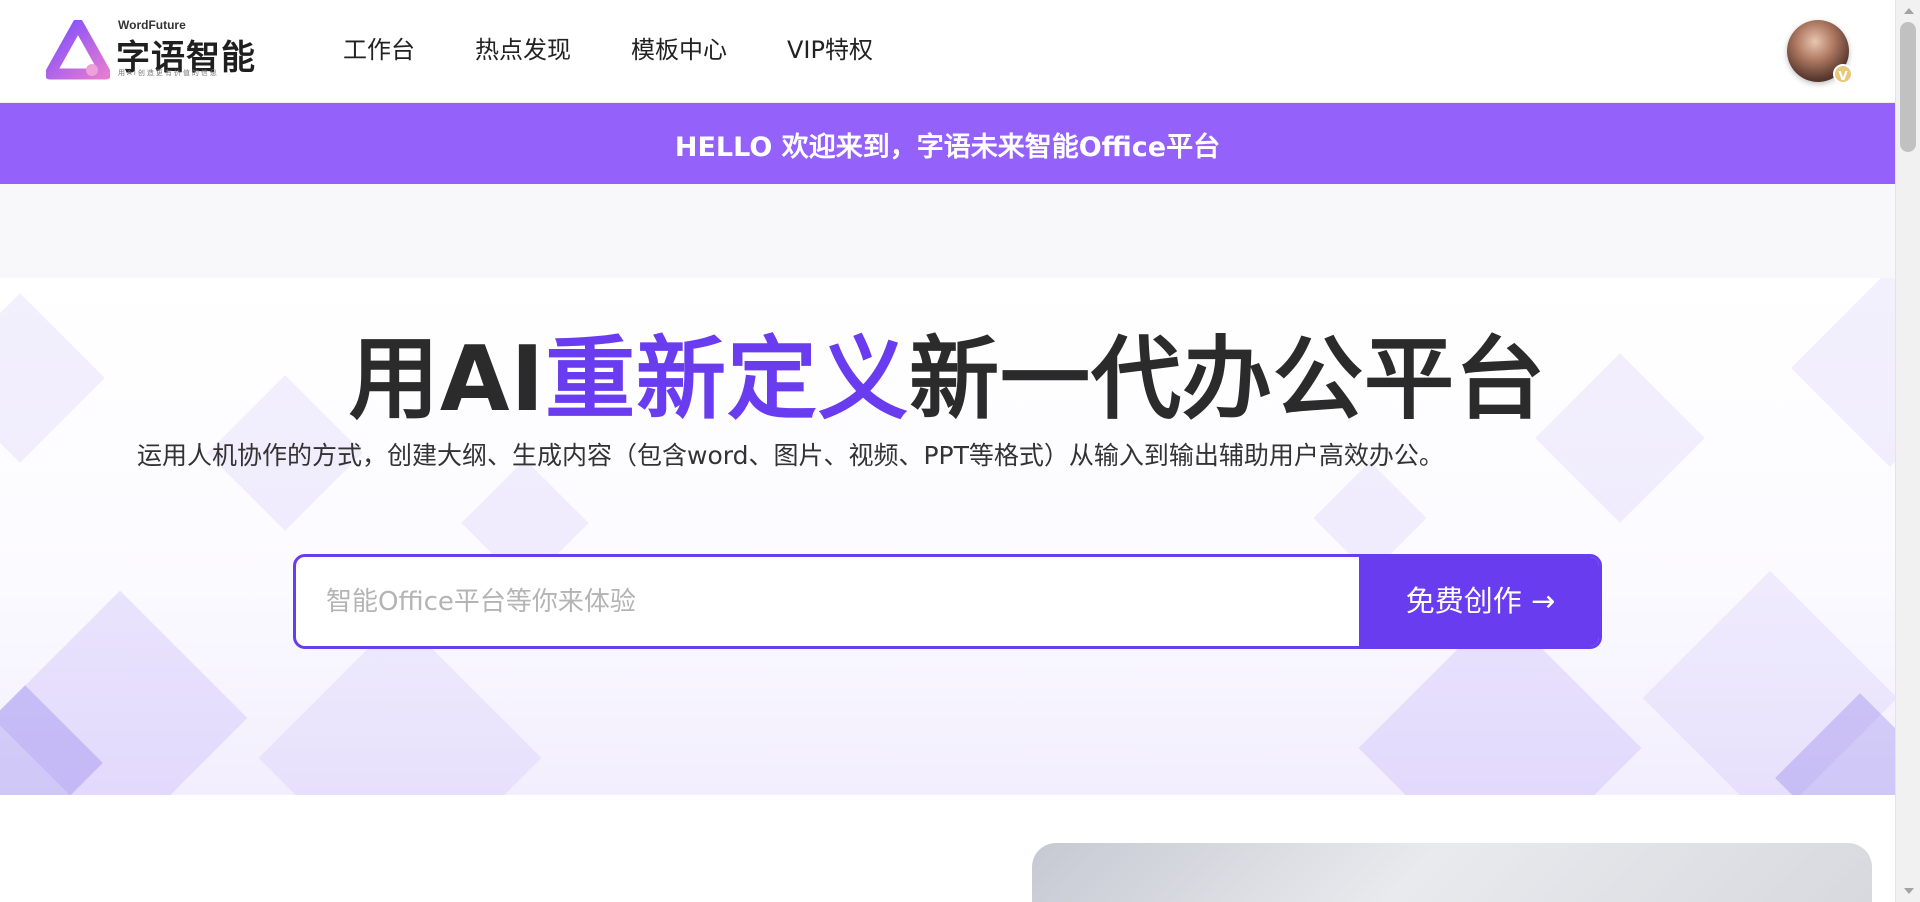  What do you see at coordinates (379, 50) in the screenshot?
I see `menu-item-workbench: 工作台` at bounding box center [379, 50].